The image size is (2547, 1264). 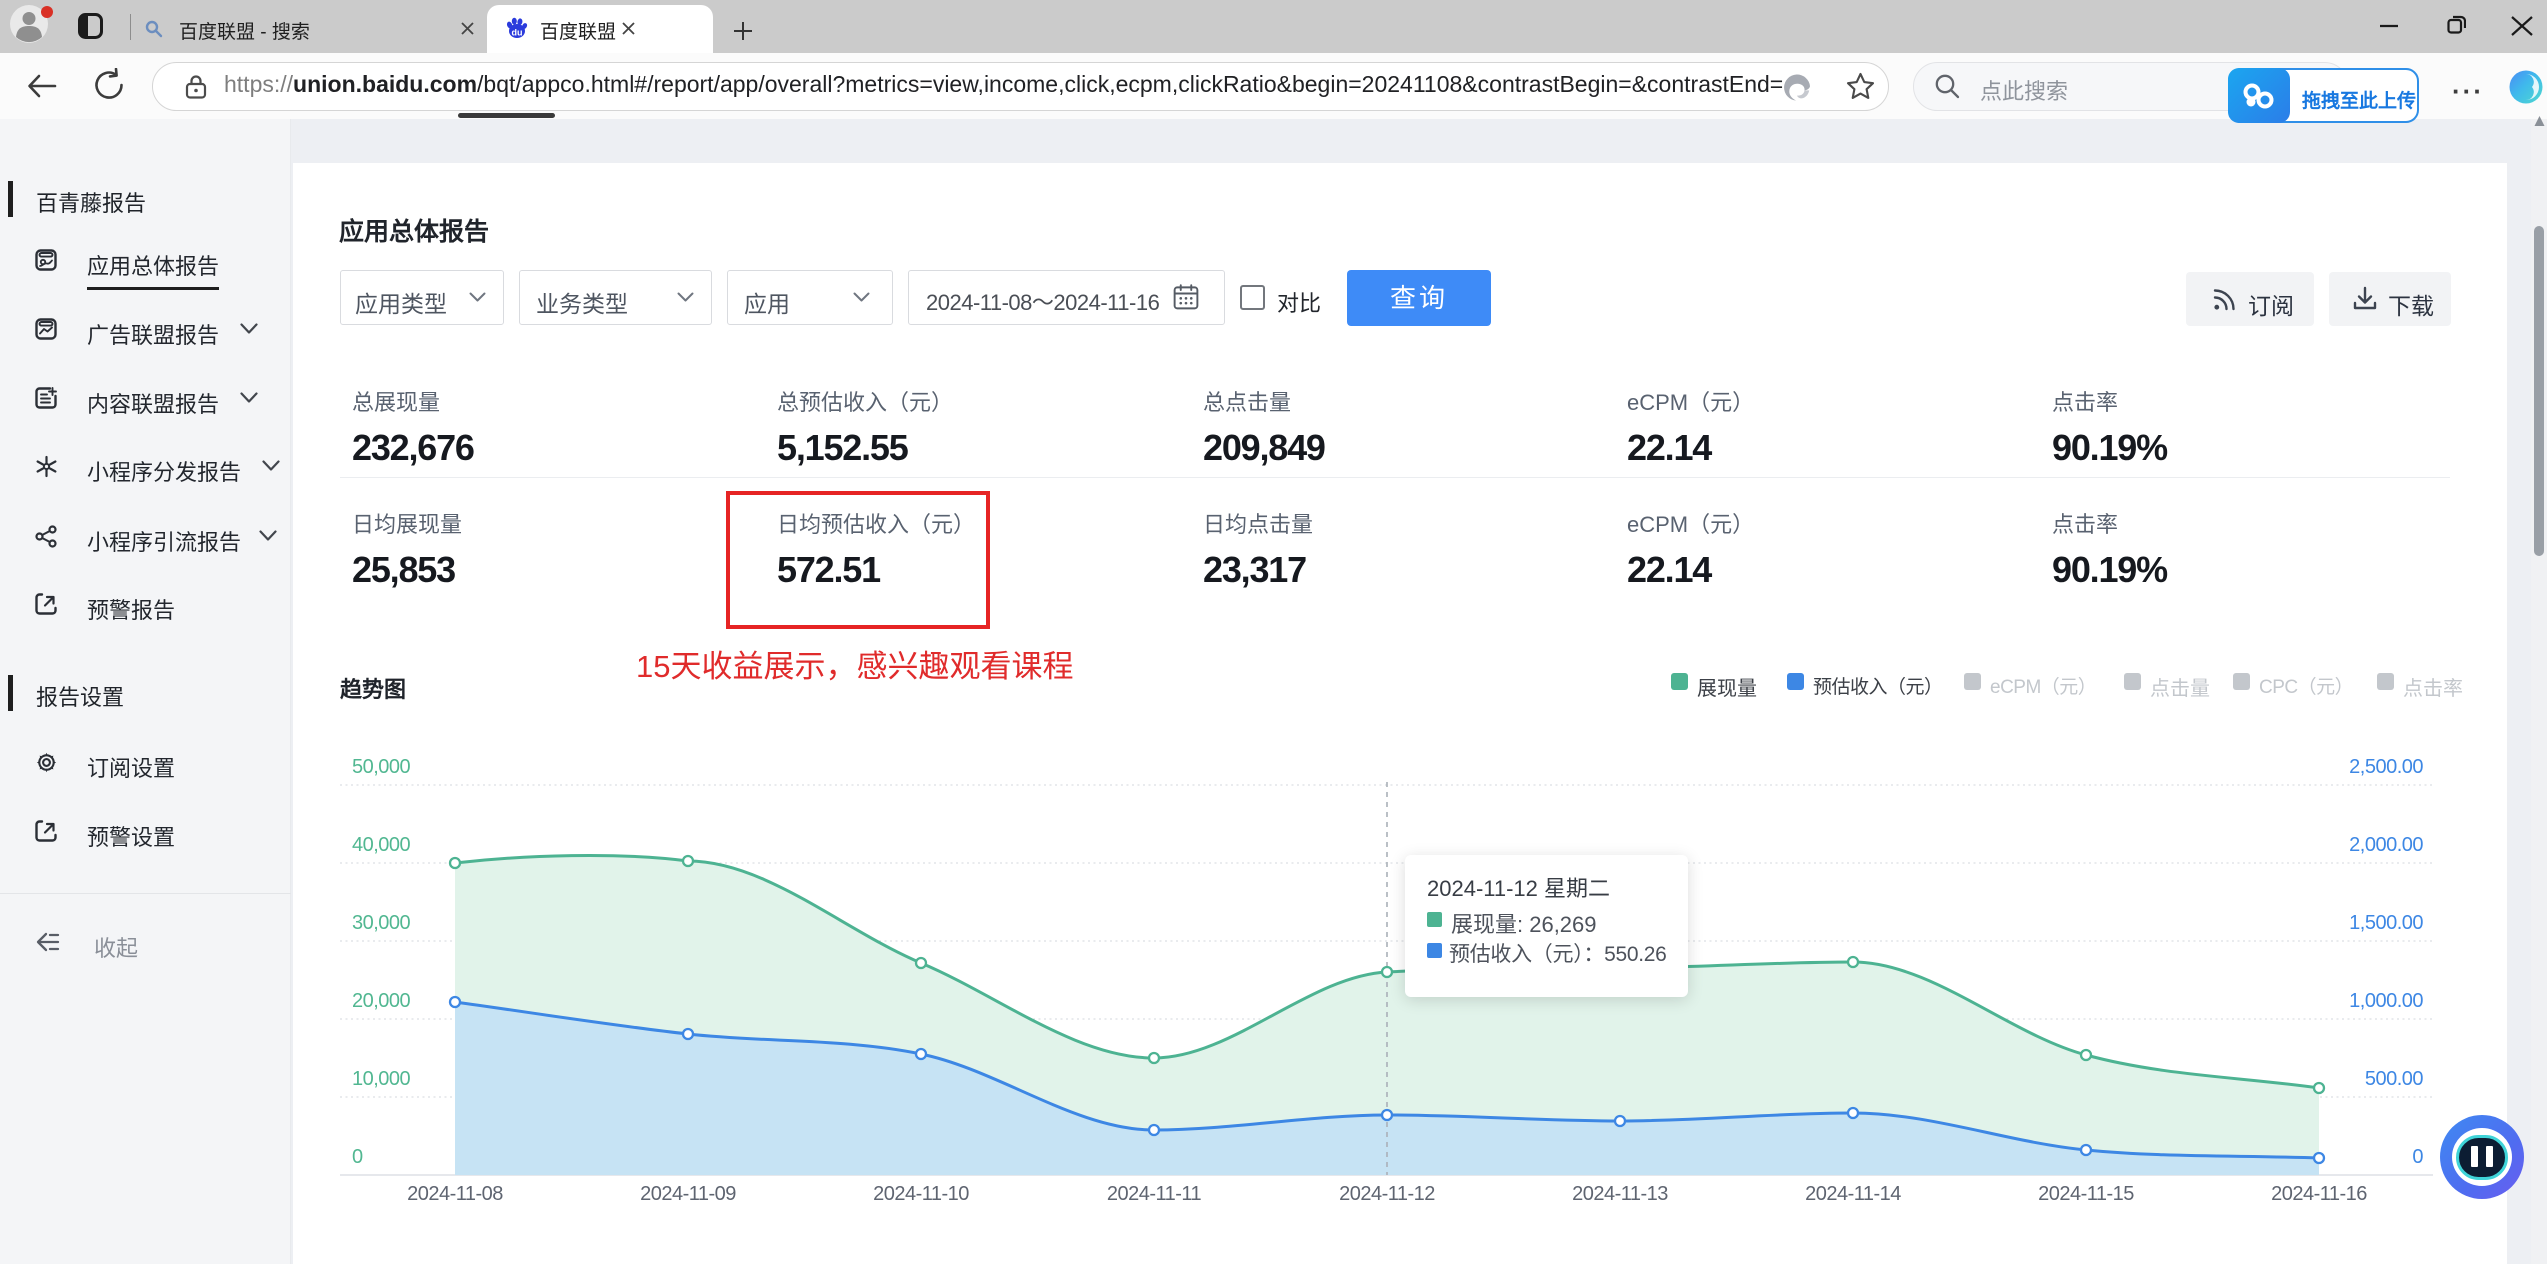 What do you see at coordinates (1387, 1194) in the screenshot?
I see `svg-text: 2024-11-12` at bounding box center [1387, 1194].